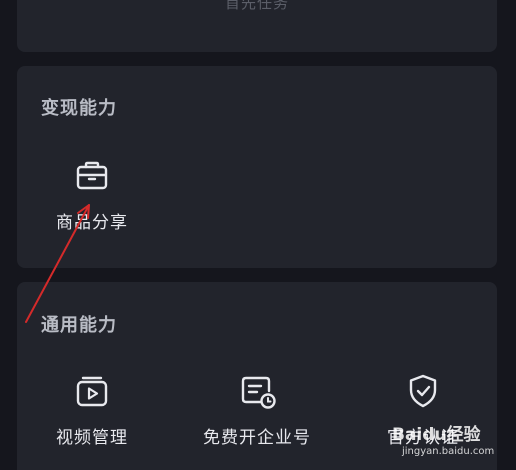 The height and width of the screenshot is (470, 516). I want to click on product-share-label: 商品分享, so click(92, 223).